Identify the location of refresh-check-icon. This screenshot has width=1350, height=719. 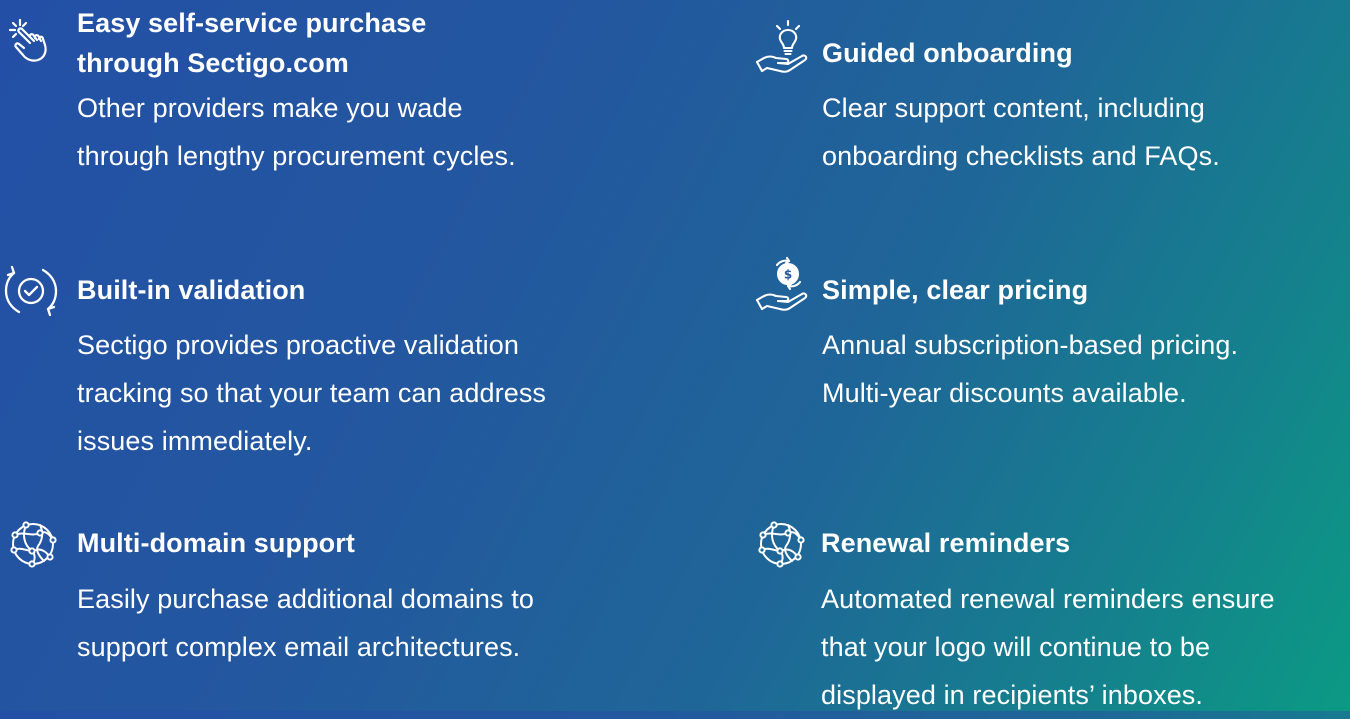
(31, 291).